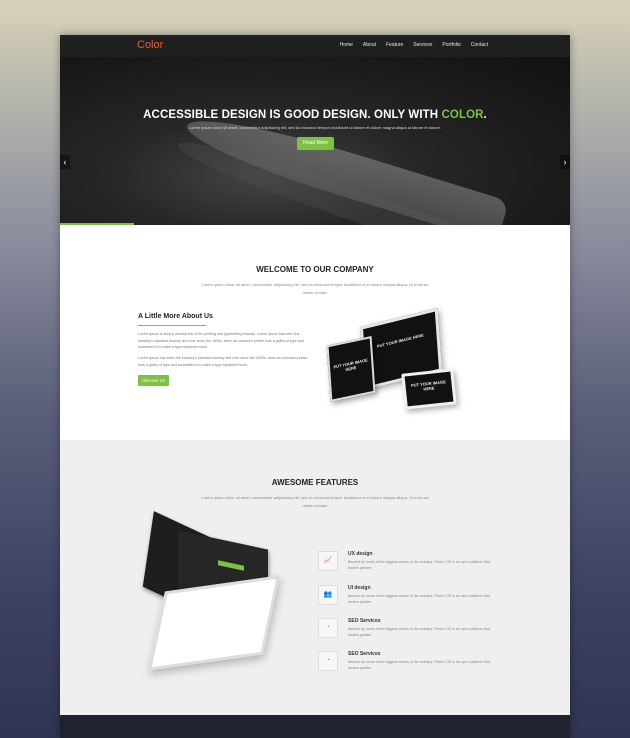 The image size is (630, 738). Describe the element at coordinates (479, 45) in the screenshot. I see `nav-link-contact: Contact` at that location.